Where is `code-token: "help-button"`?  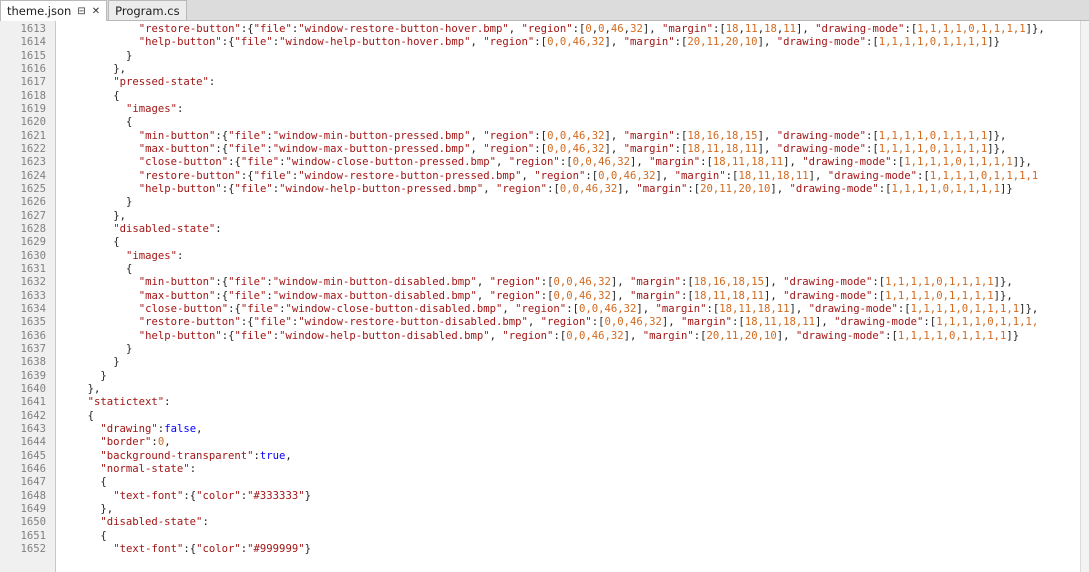 code-token: "help-button" is located at coordinates (180, 42).